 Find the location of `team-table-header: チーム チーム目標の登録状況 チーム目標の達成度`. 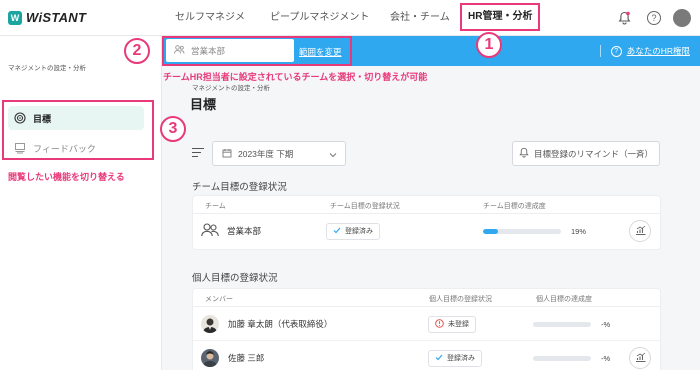

team-table-header: チーム チーム目標の登録状況 チーム目標の達成度 is located at coordinates (426, 205).